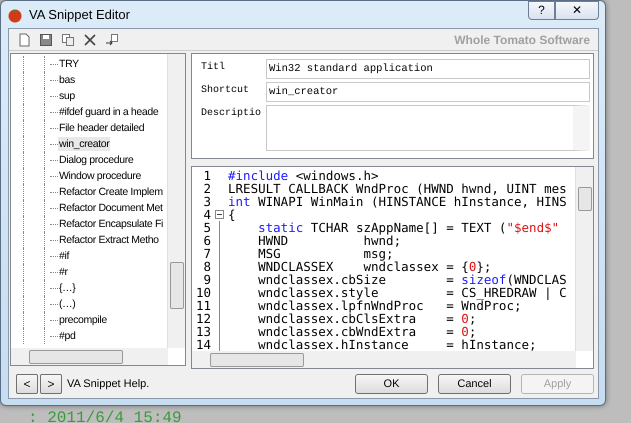 The height and width of the screenshot is (423, 631). Describe the element at coordinates (67, 304) in the screenshot. I see `tree-item: (…)` at that location.